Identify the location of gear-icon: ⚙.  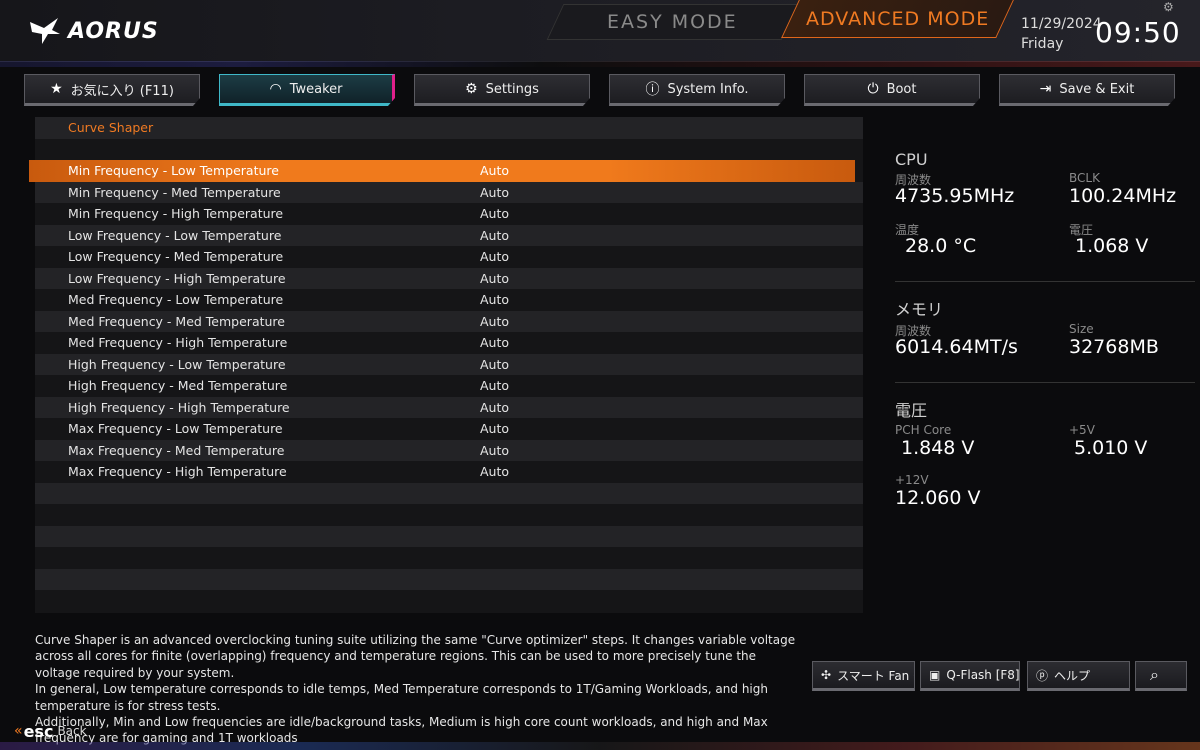
(471, 89).